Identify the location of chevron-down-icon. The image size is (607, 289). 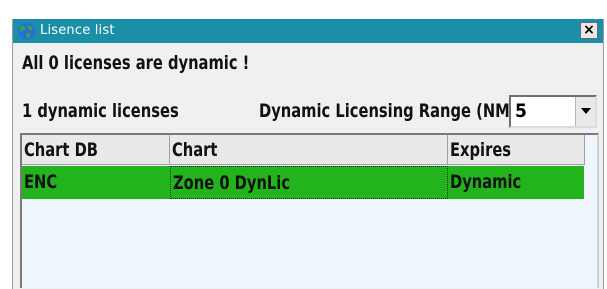
(586, 111).